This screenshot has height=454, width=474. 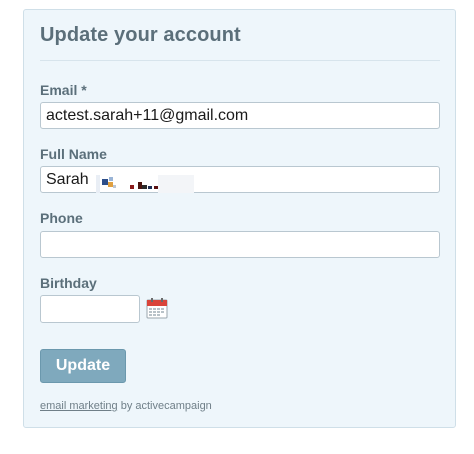 I want to click on footer-credit: email marketing by activecampaign, so click(x=126, y=406).